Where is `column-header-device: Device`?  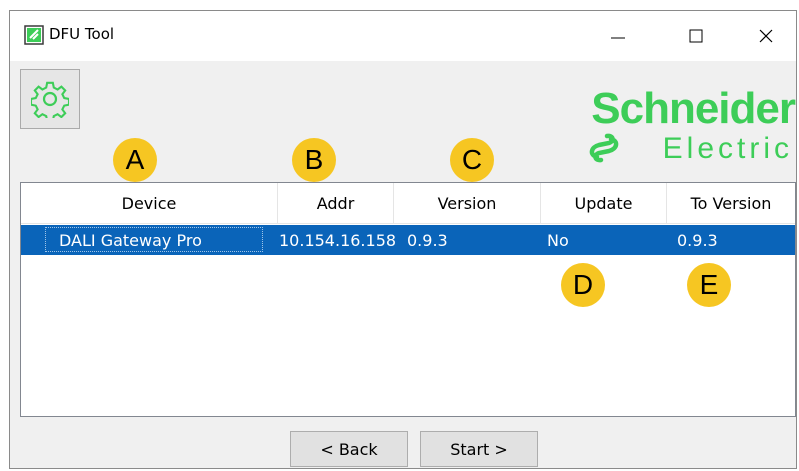
column-header-device: Device is located at coordinates (149, 203).